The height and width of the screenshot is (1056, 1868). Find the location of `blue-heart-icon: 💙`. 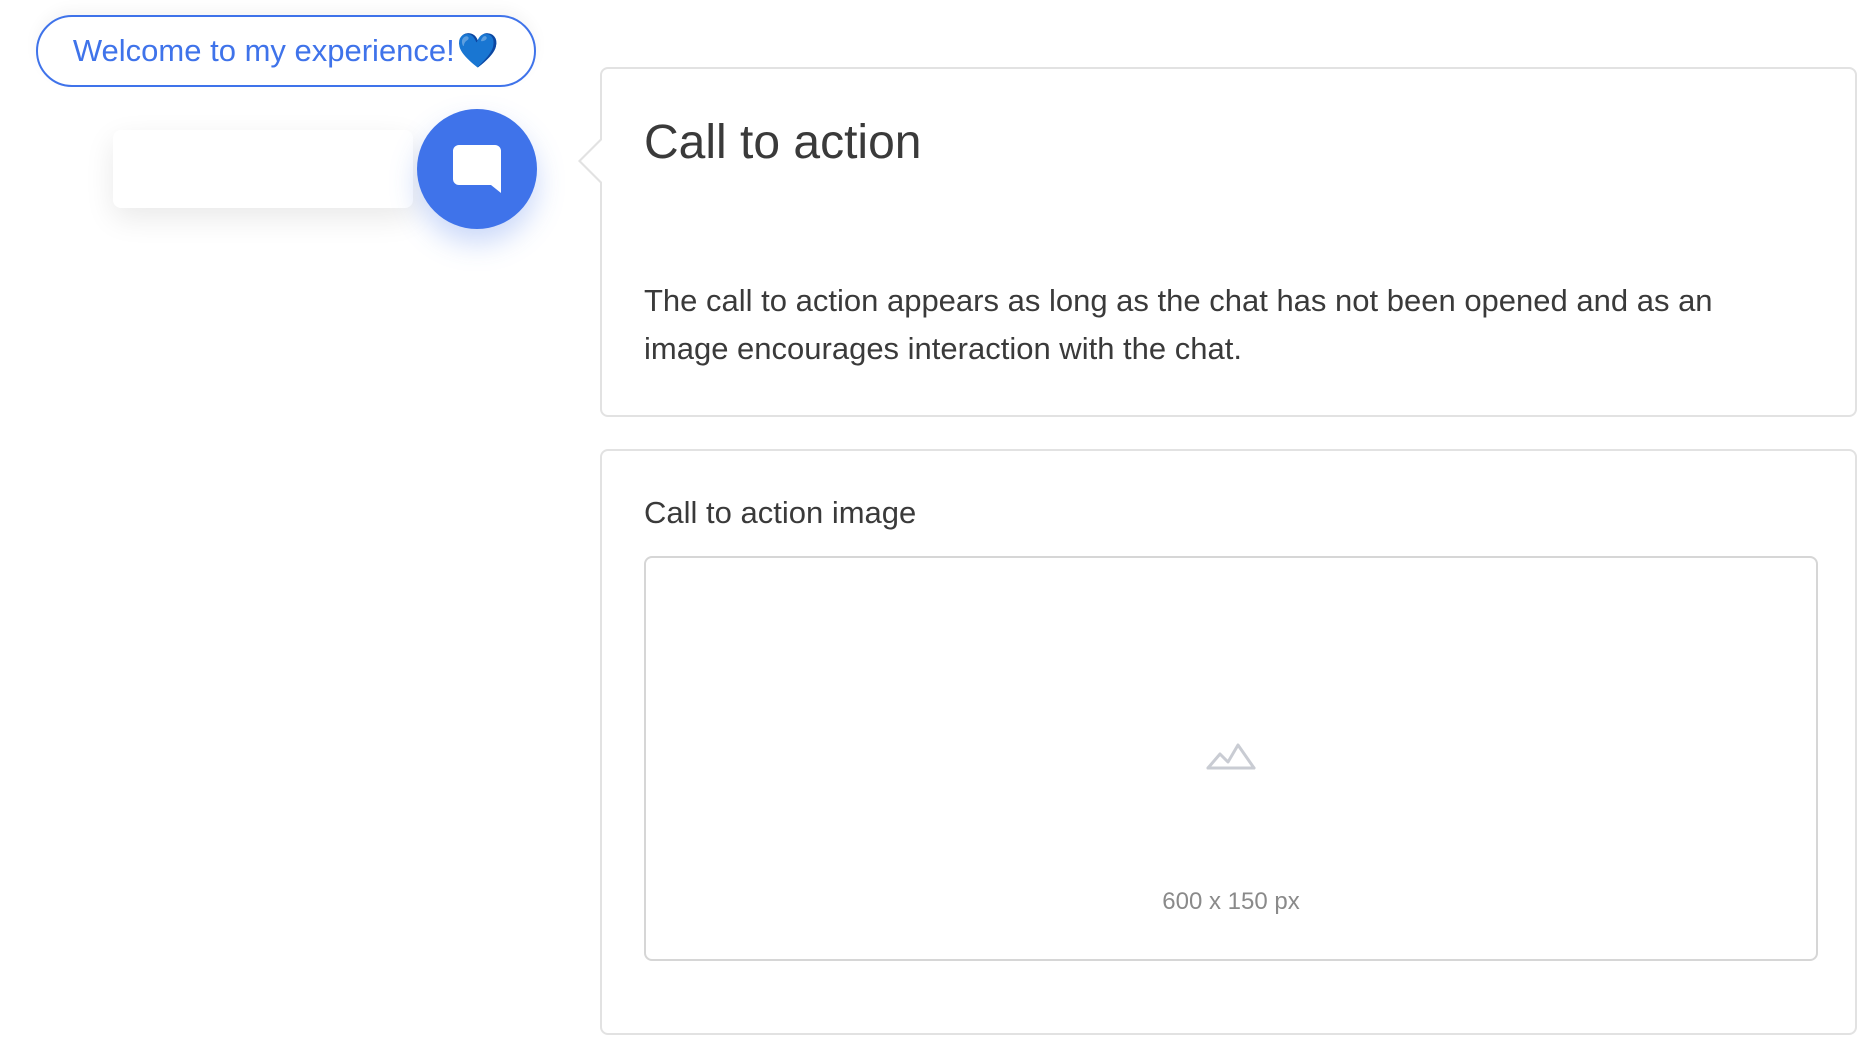

blue-heart-icon: 💙 is located at coordinates (478, 51).